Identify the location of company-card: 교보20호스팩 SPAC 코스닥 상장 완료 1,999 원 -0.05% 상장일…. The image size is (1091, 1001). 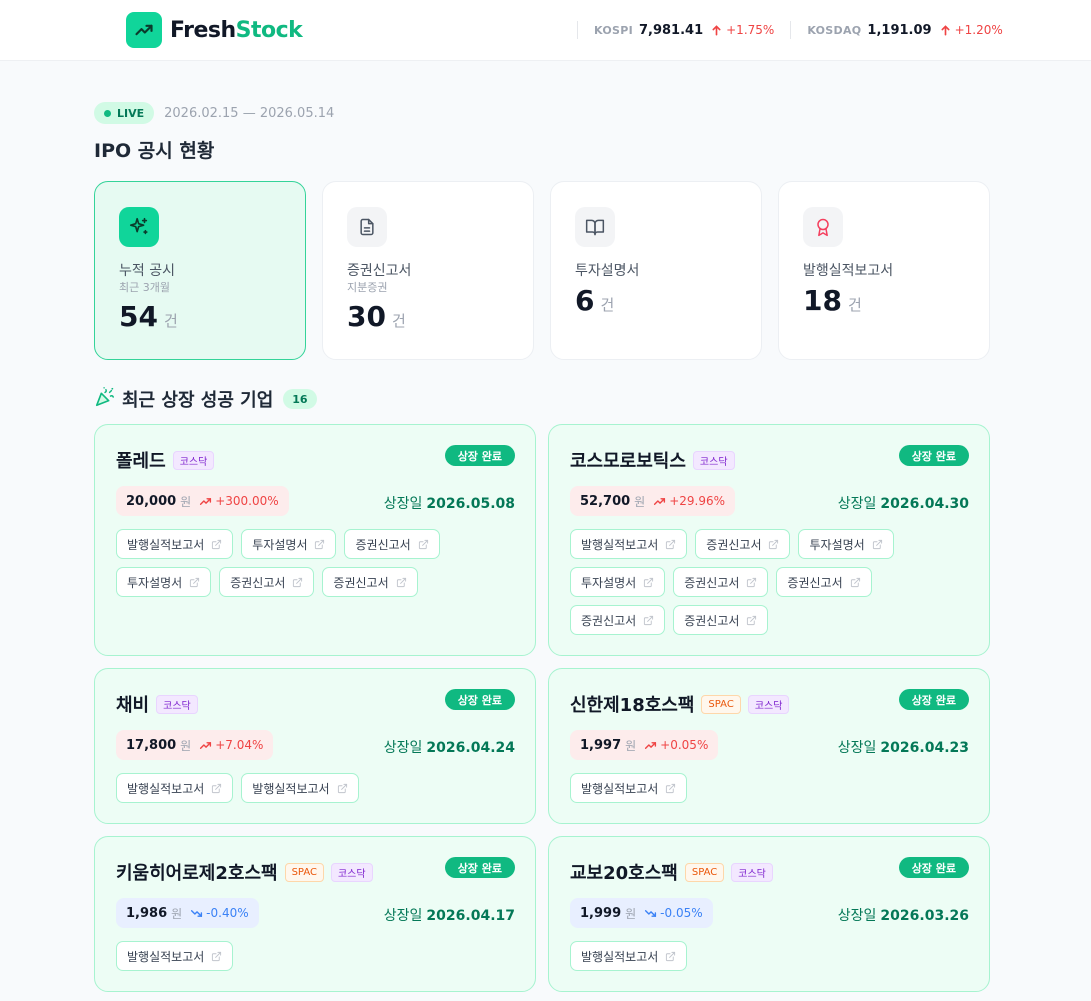
(769, 914).